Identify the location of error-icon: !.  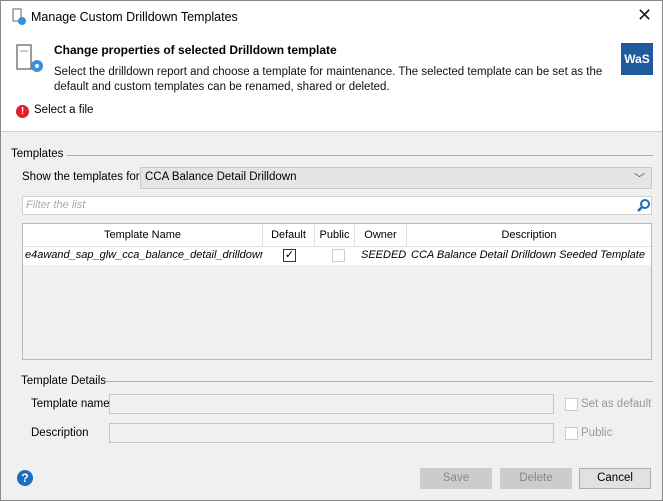
(22, 111).